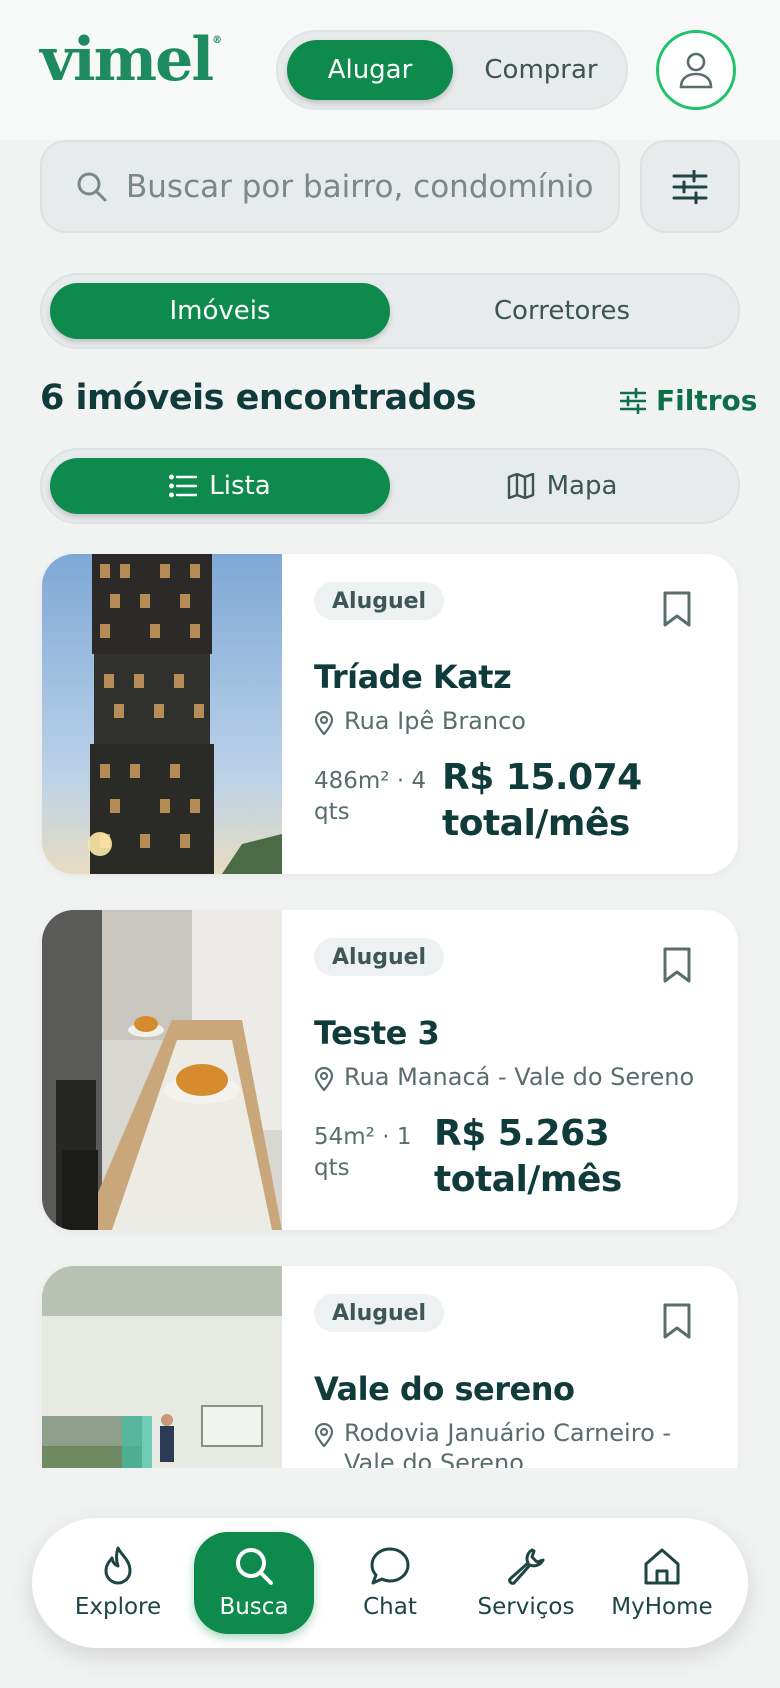 Image resolution: width=780 pixels, height=1688 pixels. I want to click on results-type-segment: Imóveis Corretores, so click(390, 311).